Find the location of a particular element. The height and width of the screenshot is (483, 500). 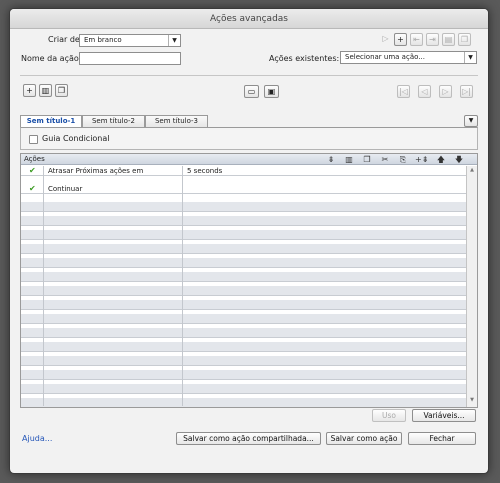

grid-header-label: Ações is located at coordinates (34, 159).